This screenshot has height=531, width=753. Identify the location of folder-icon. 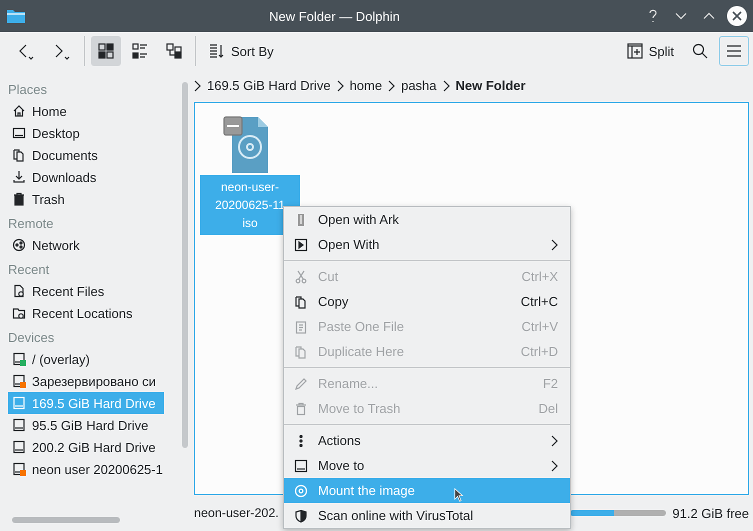
(16, 16).